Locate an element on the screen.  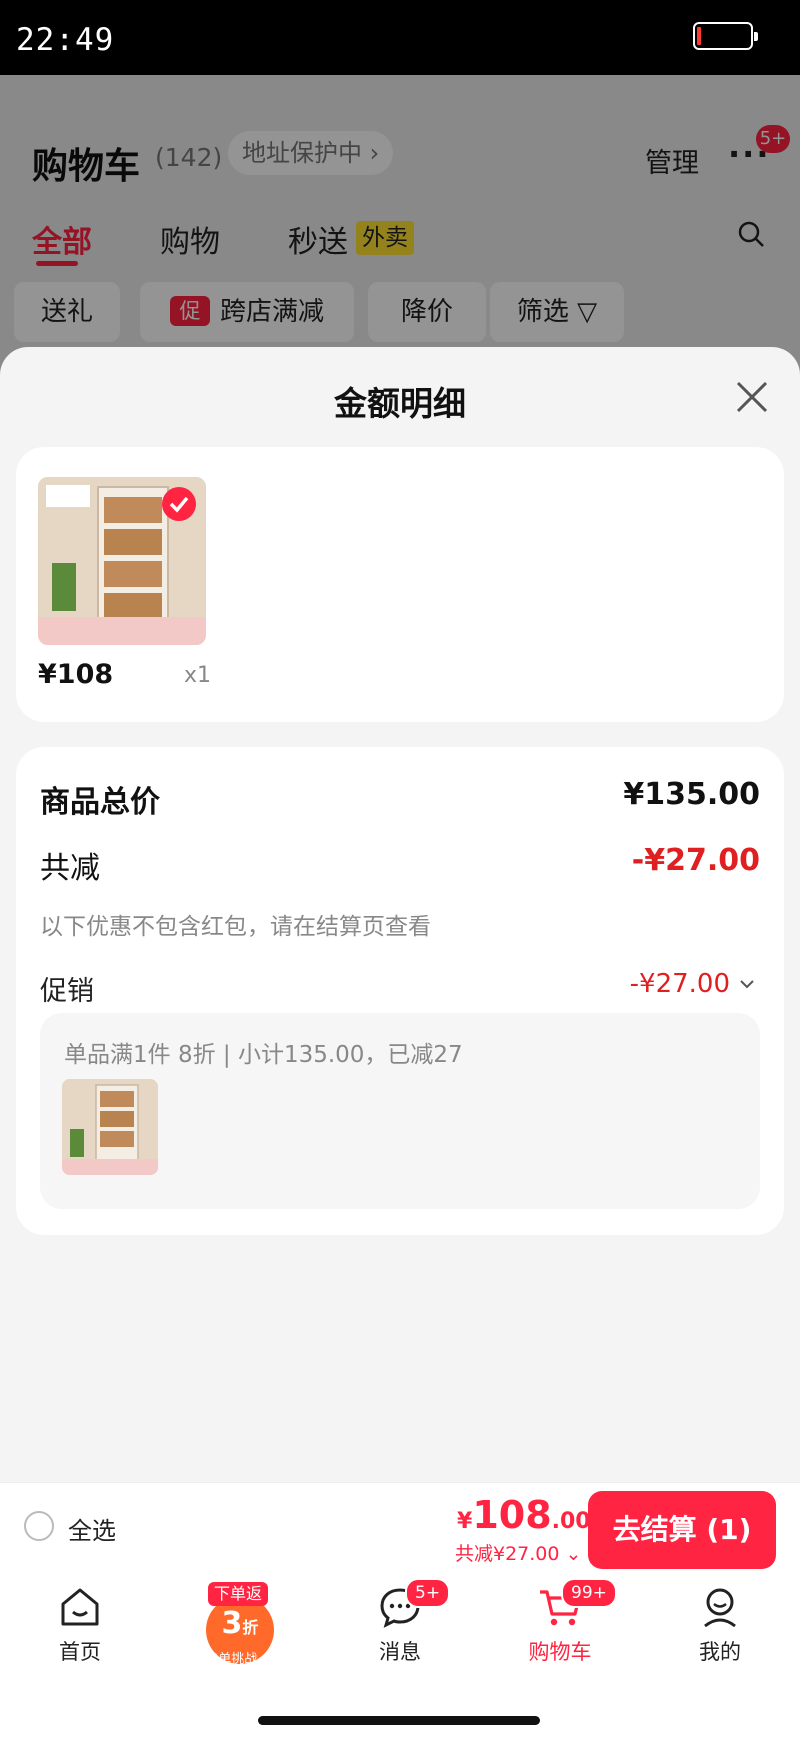
promo-detail-box: 单品满1件 8折 | 小计135.00，已减27 is located at coordinates (400, 1111).